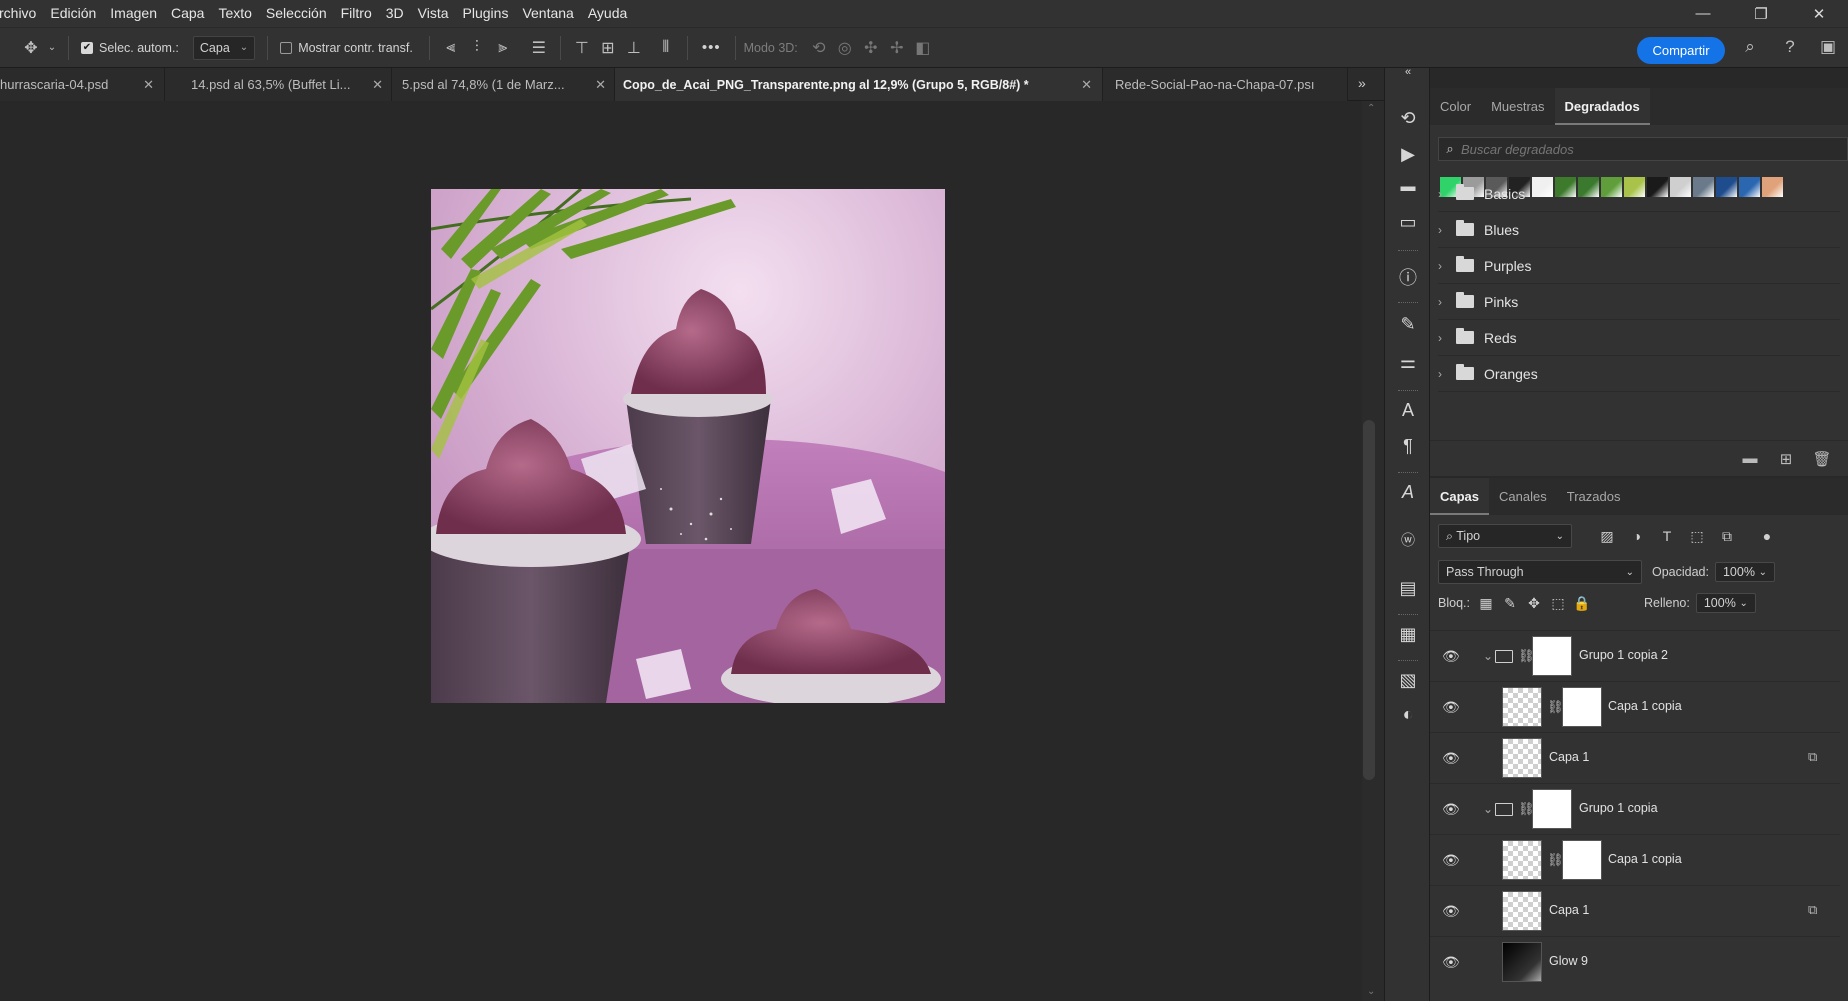  I want to click on plugins-icon: ▬, so click(1408, 186).